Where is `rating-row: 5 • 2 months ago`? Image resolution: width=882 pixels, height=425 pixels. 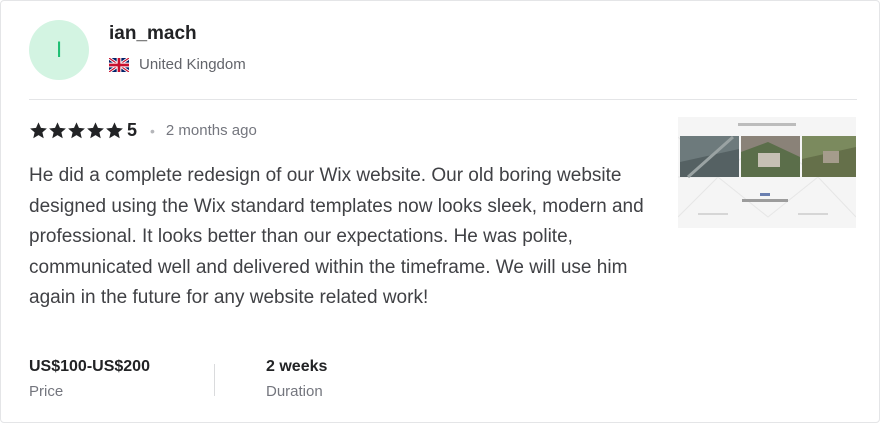
rating-row: 5 • 2 months ago is located at coordinates (143, 130).